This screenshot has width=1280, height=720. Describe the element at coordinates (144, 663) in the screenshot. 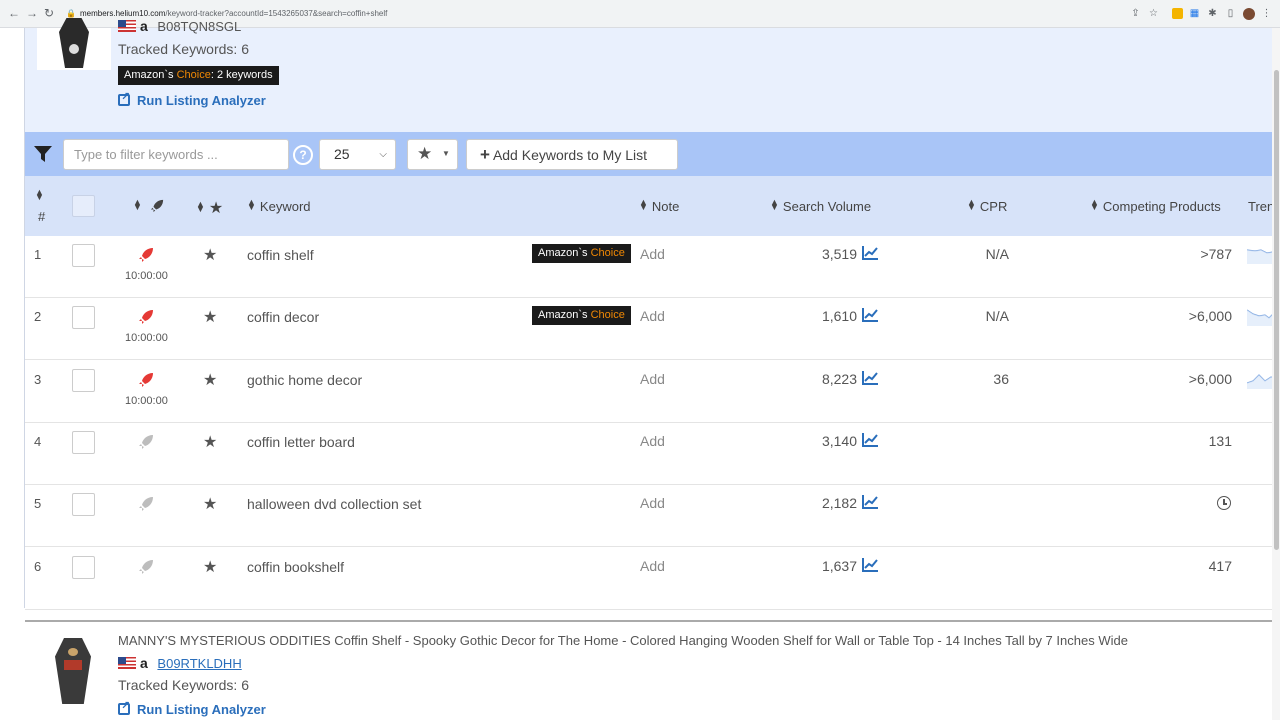

I see `amazon-icon: a` at that location.